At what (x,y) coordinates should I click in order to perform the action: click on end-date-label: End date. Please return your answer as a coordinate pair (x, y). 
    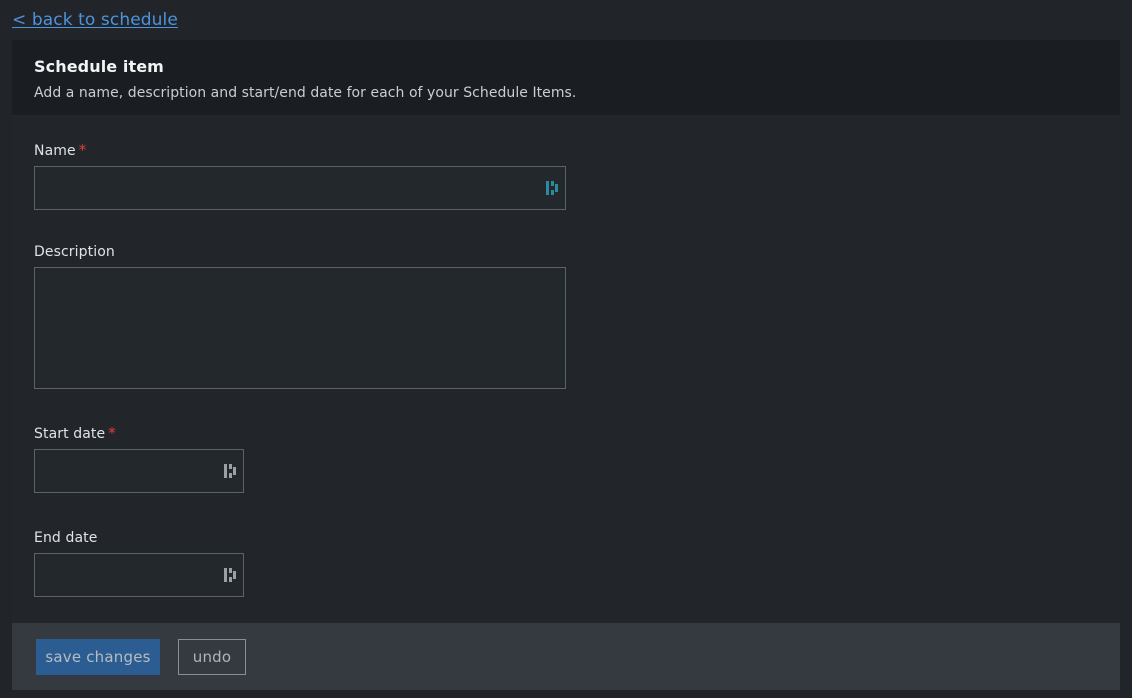
    Looking at the image, I should click on (66, 538).